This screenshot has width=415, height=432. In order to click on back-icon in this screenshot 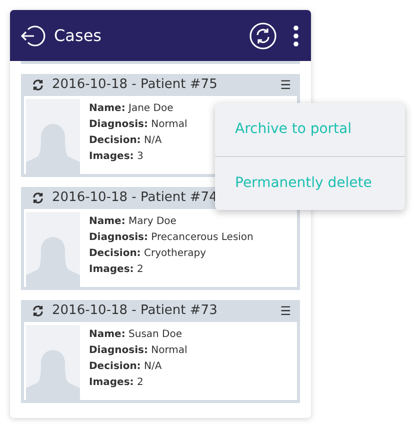, I will do `click(33, 35)`.